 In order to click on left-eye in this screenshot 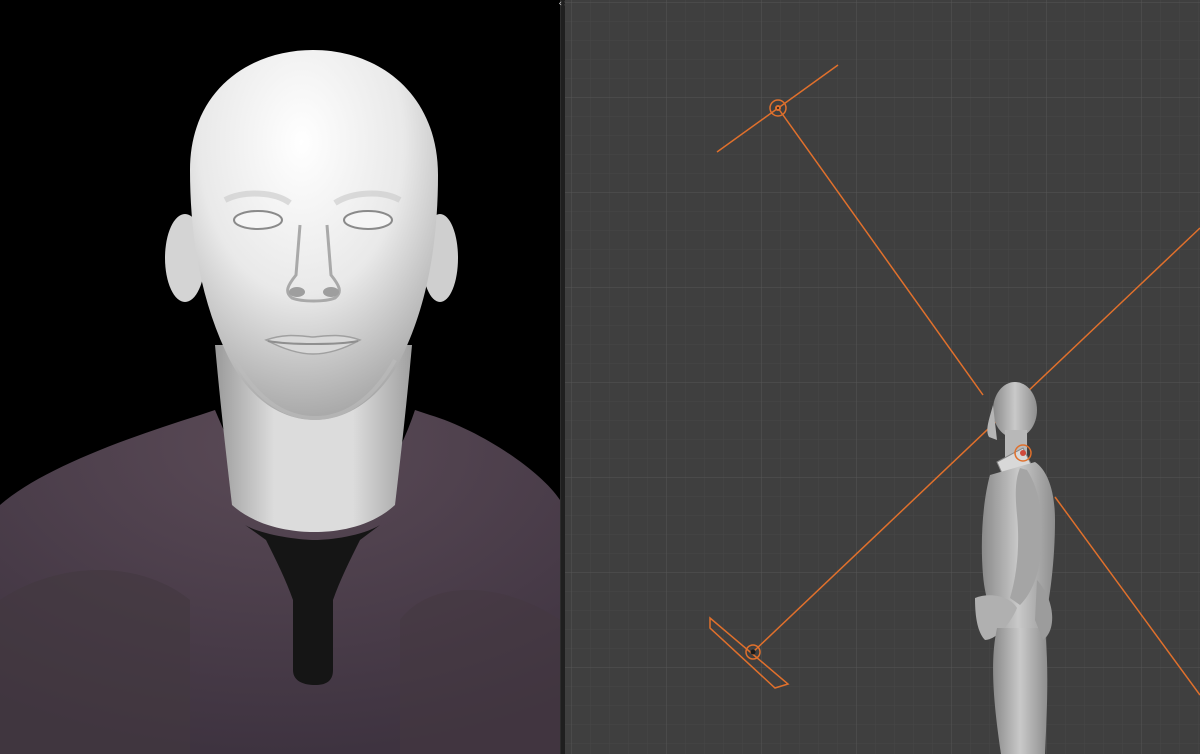, I will do `click(258, 220)`.